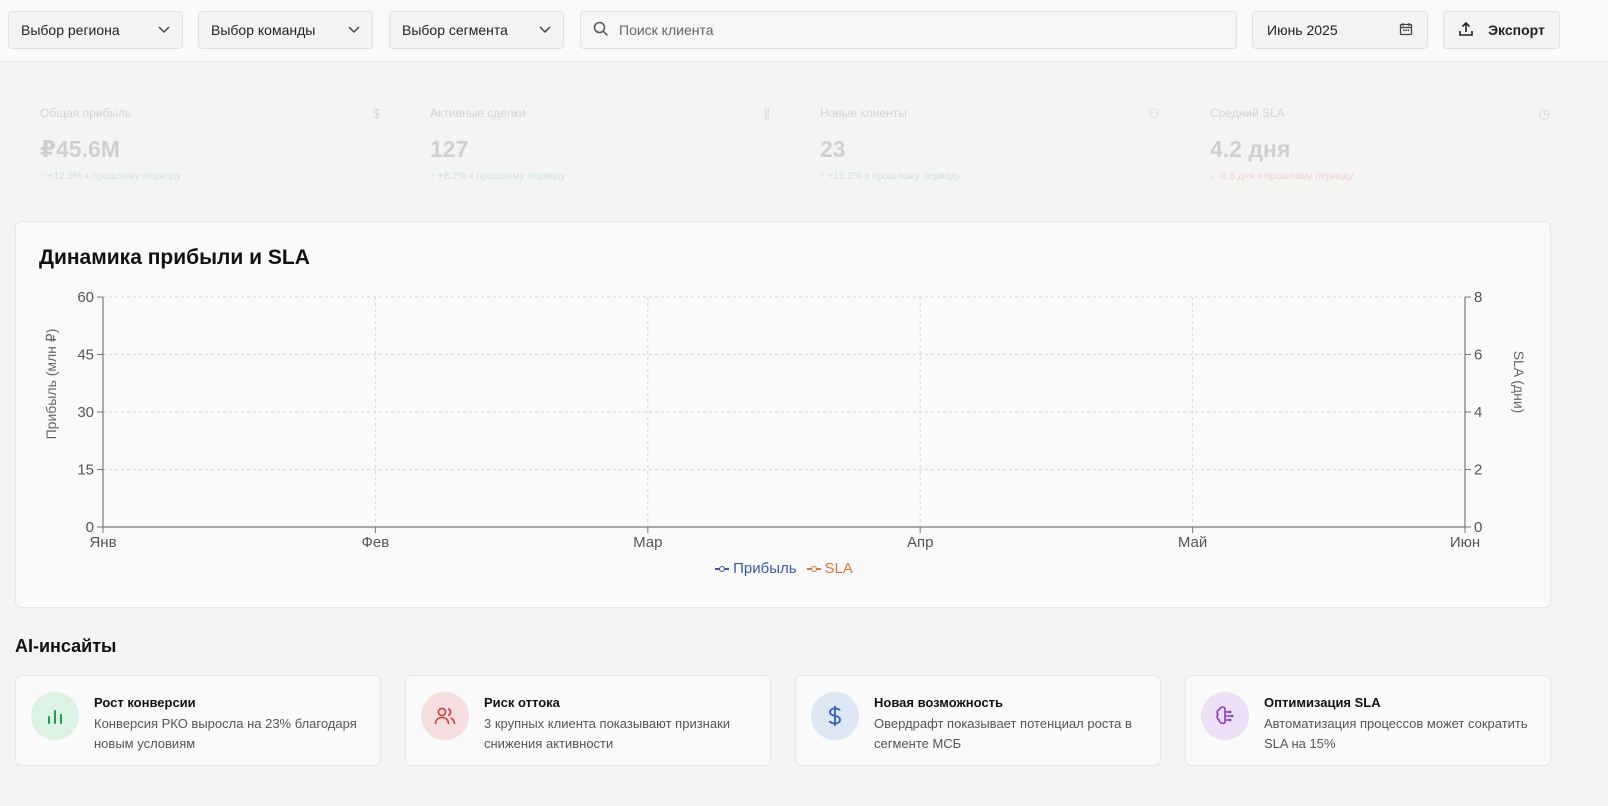  I want to click on y2-tick-label: 0, so click(1478, 527).